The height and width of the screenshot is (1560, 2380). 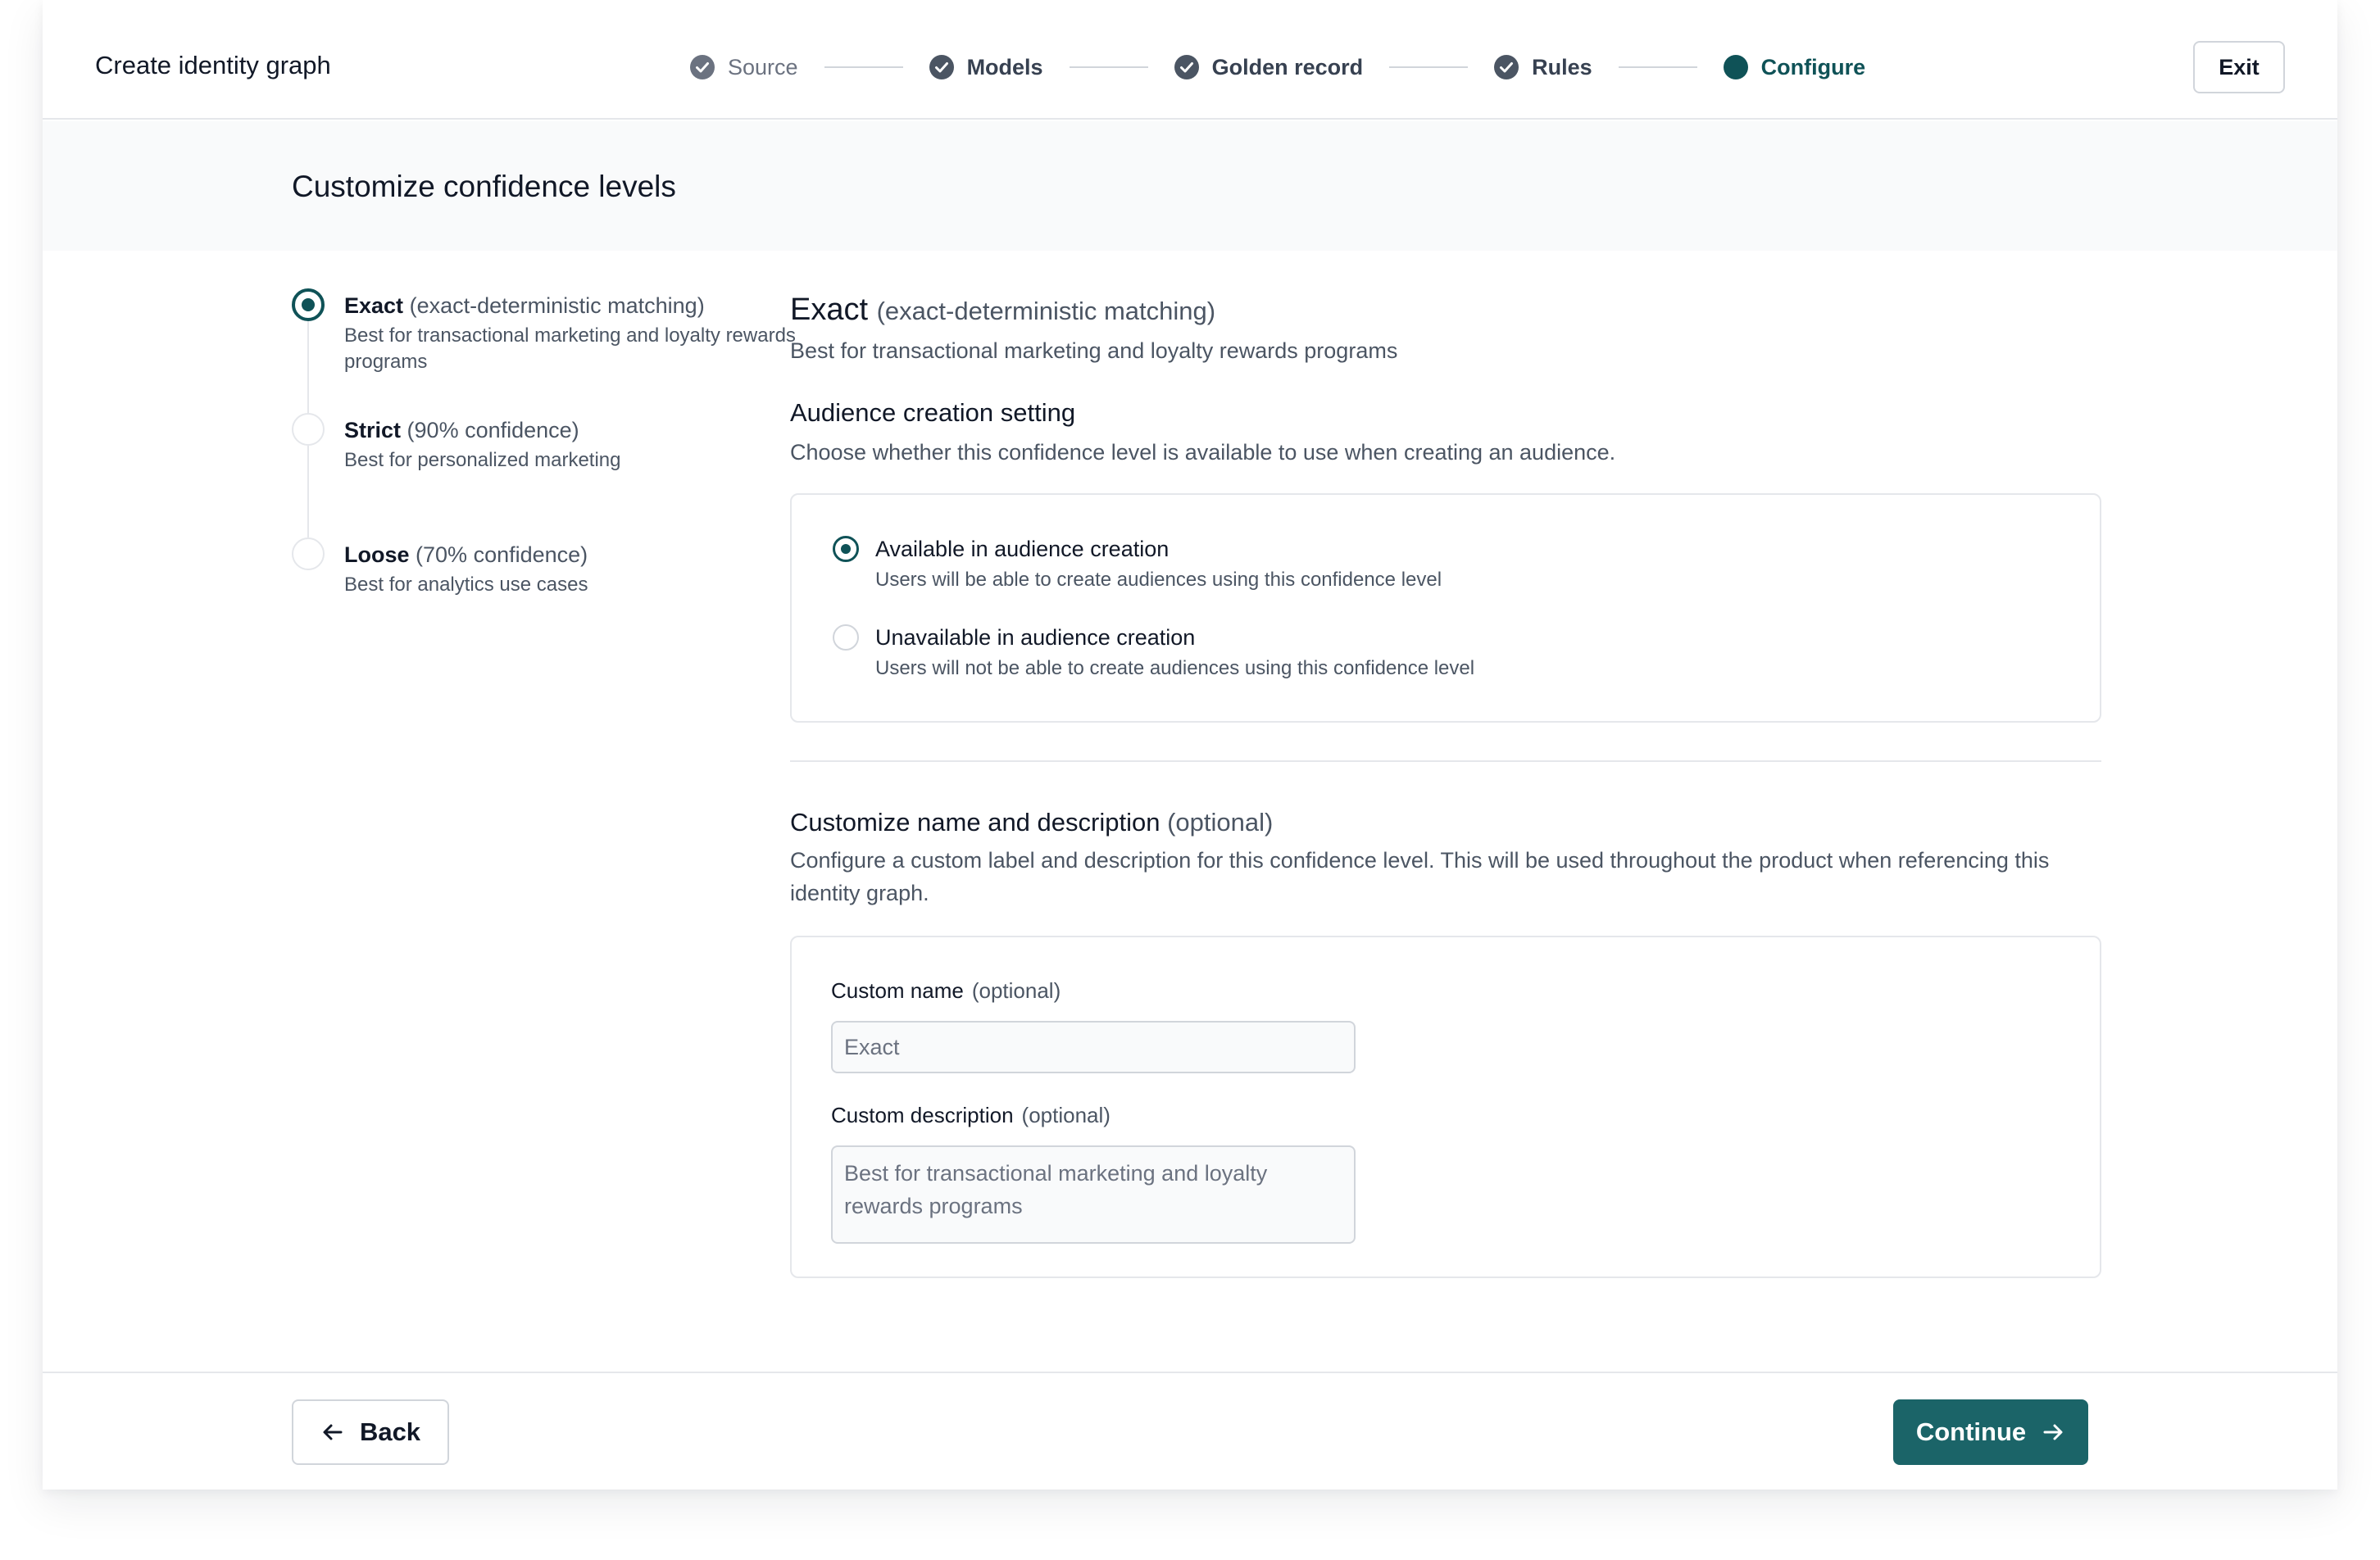 What do you see at coordinates (1446, 761) in the screenshot?
I see `section-divider` at bounding box center [1446, 761].